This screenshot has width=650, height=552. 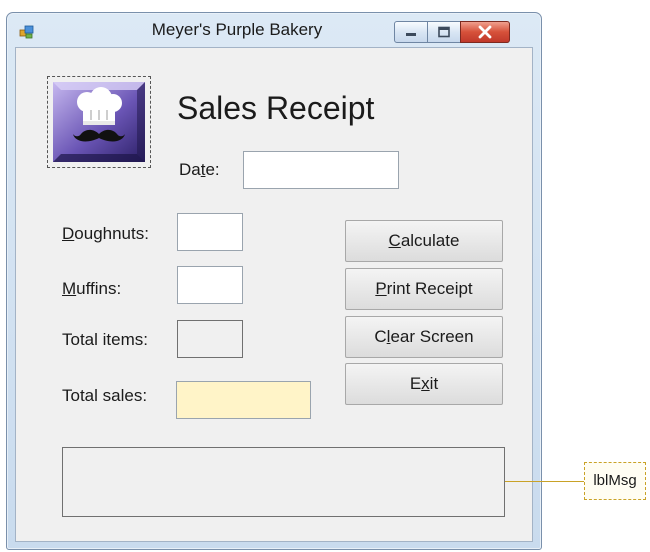 What do you see at coordinates (69, 288) in the screenshot?
I see `muffins-accelerator: M` at bounding box center [69, 288].